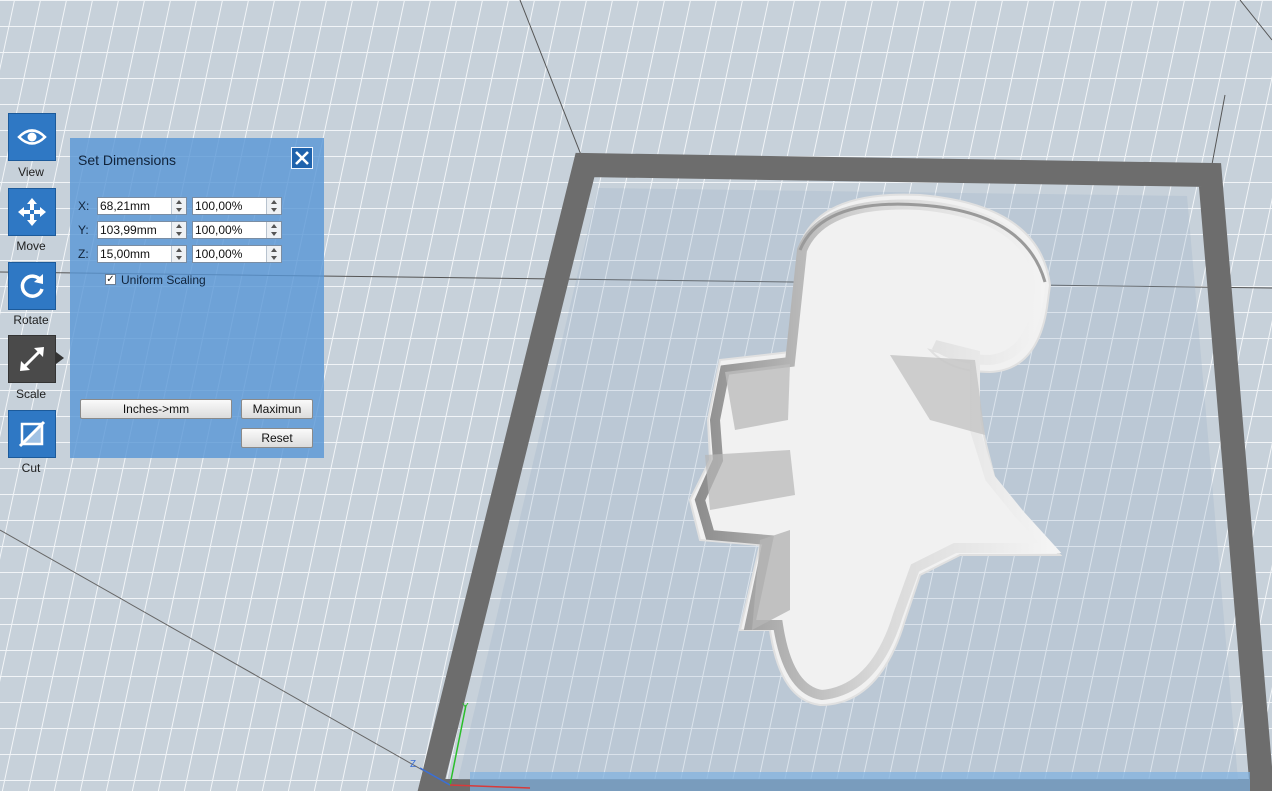 The height and width of the screenshot is (791, 1272). I want to click on scale-tool-label: Scale, so click(31, 394).